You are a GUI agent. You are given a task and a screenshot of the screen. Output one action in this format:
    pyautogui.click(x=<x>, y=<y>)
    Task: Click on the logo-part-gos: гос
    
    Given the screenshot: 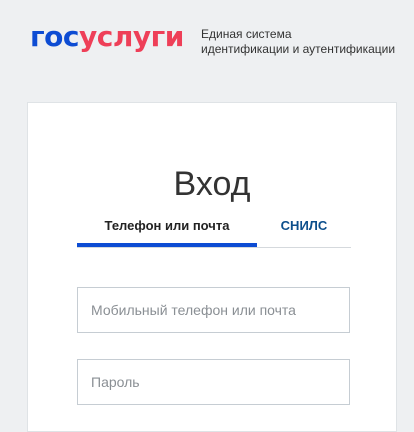 What is the action you would take?
    pyautogui.click(x=54, y=36)
    